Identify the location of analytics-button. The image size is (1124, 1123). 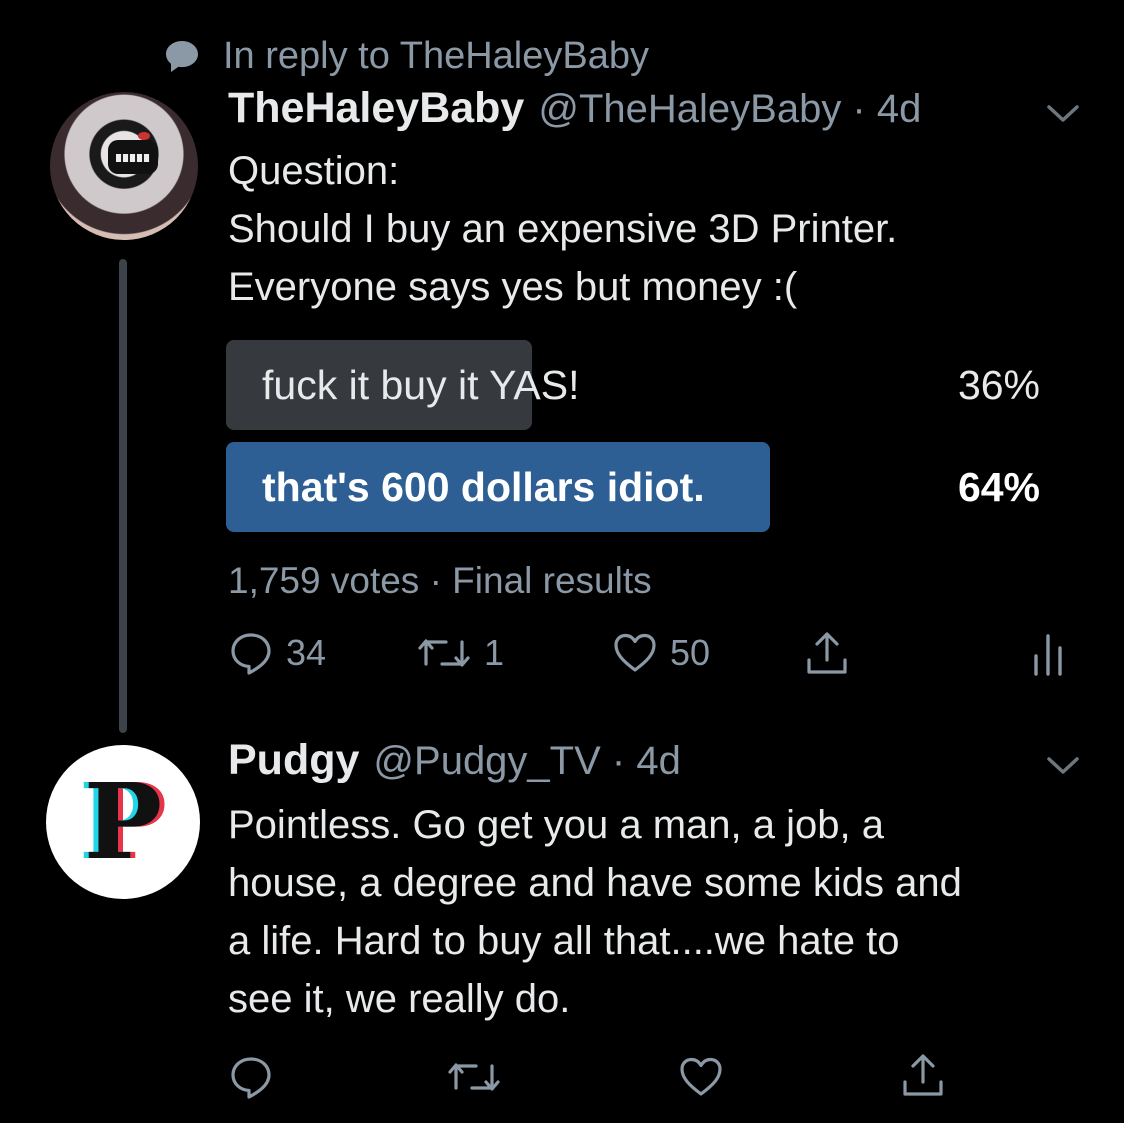
(1048, 654).